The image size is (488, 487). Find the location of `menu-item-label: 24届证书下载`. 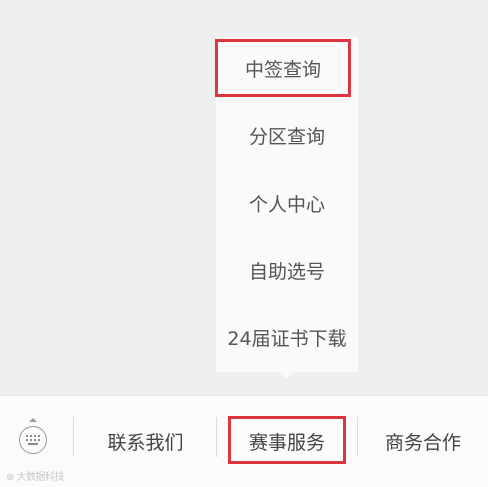

menu-item-label: 24届证书下载 is located at coordinates (287, 338).